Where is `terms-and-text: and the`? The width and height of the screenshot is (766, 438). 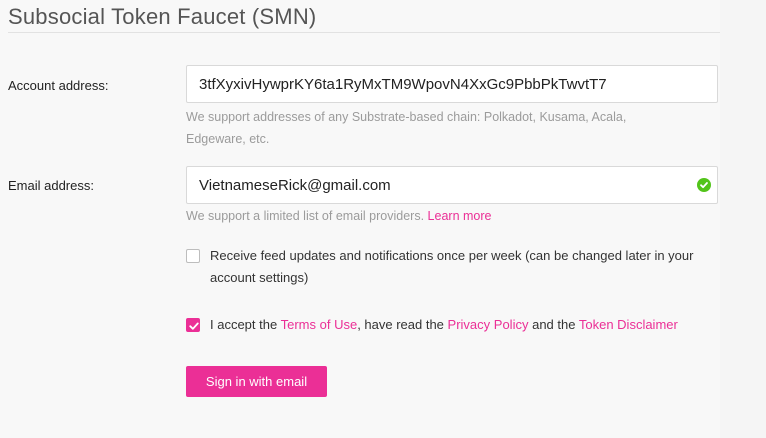 terms-and-text: and the is located at coordinates (554, 324).